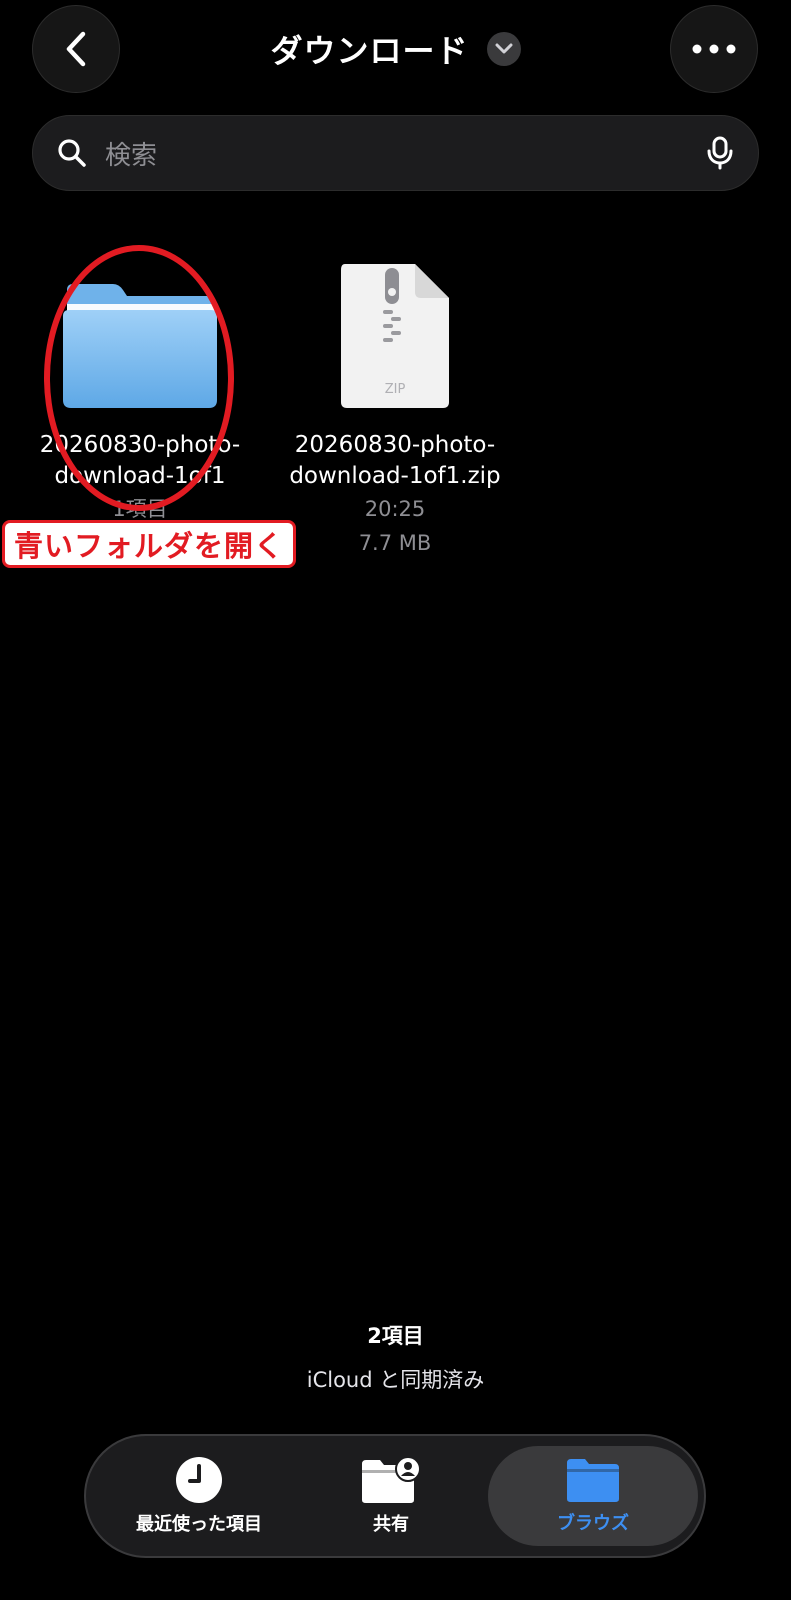 The image size is (791, 1600). Describe the element at coordinates (395, 153) in the screenshot. I see `search-field: 検索` at that location.